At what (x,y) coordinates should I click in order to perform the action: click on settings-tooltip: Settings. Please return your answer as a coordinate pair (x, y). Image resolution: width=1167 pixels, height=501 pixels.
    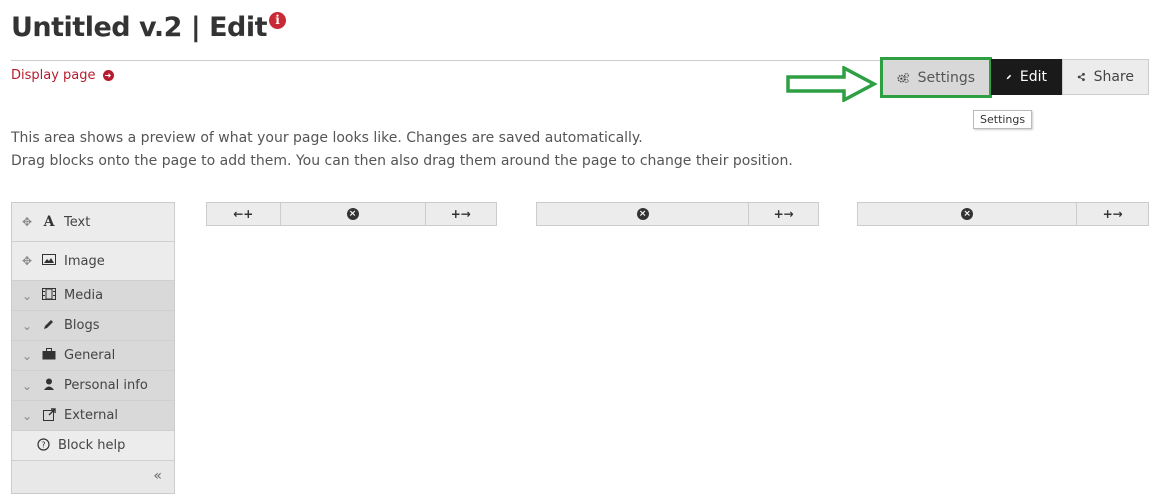
    Looking at the image, I should click on (1003, 119).